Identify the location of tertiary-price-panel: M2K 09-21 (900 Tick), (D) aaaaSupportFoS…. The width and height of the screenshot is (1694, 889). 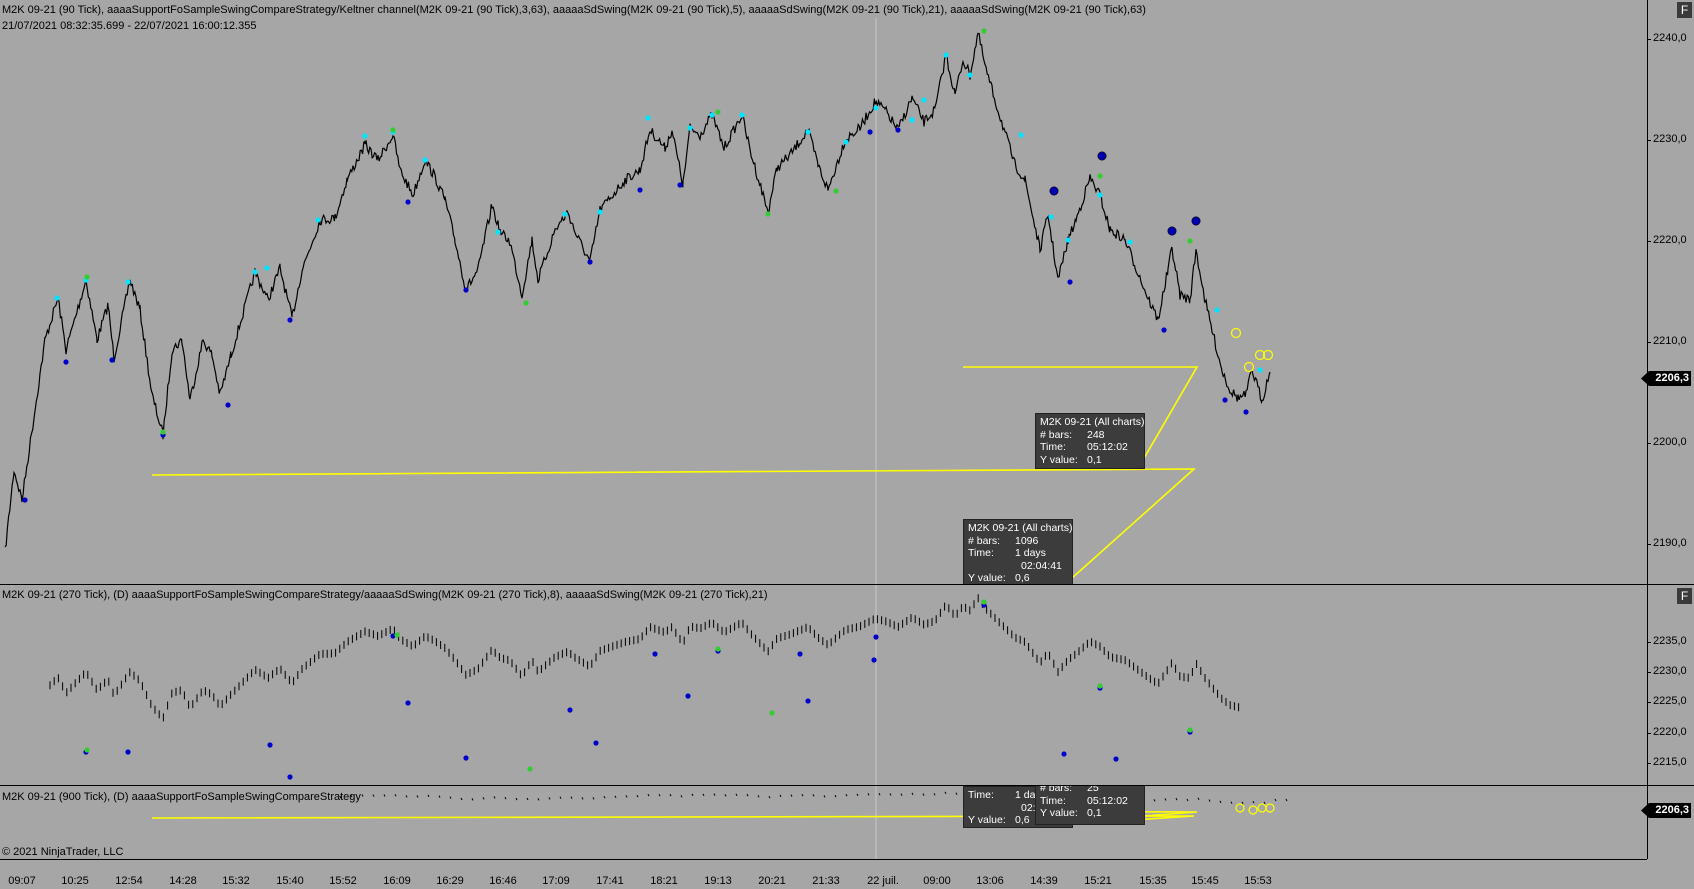
(847, 822).